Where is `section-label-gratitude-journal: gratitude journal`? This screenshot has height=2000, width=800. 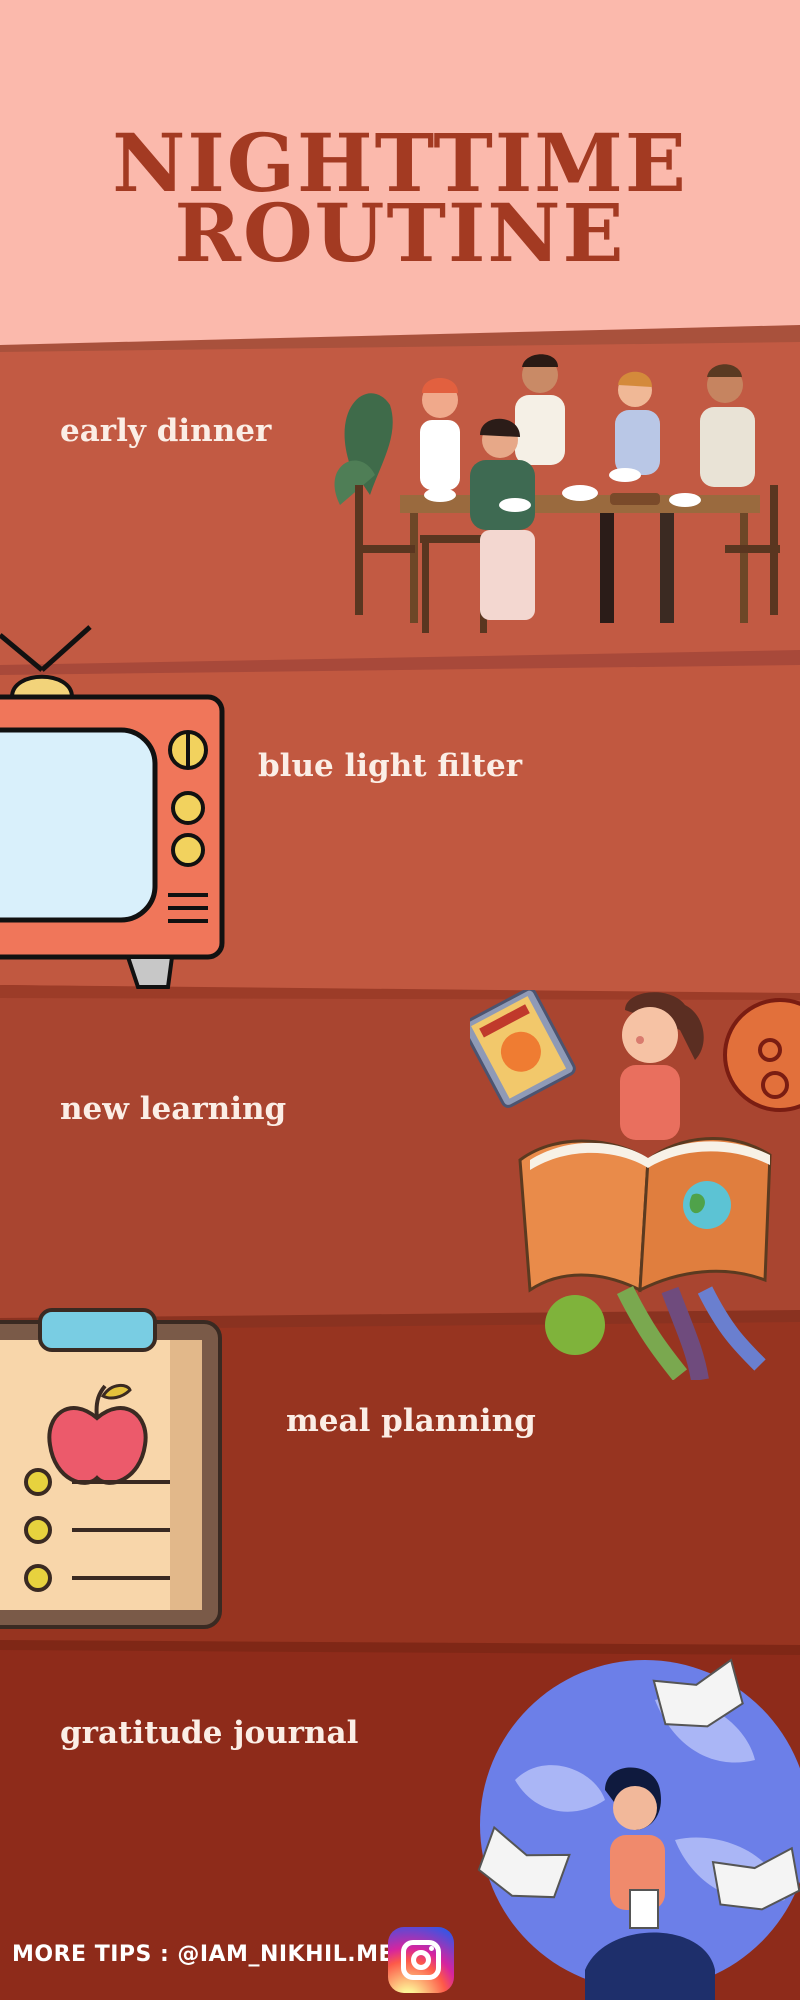
section-label-gratitude-journal: gratitude journal is located at coordinates (209, 1733).